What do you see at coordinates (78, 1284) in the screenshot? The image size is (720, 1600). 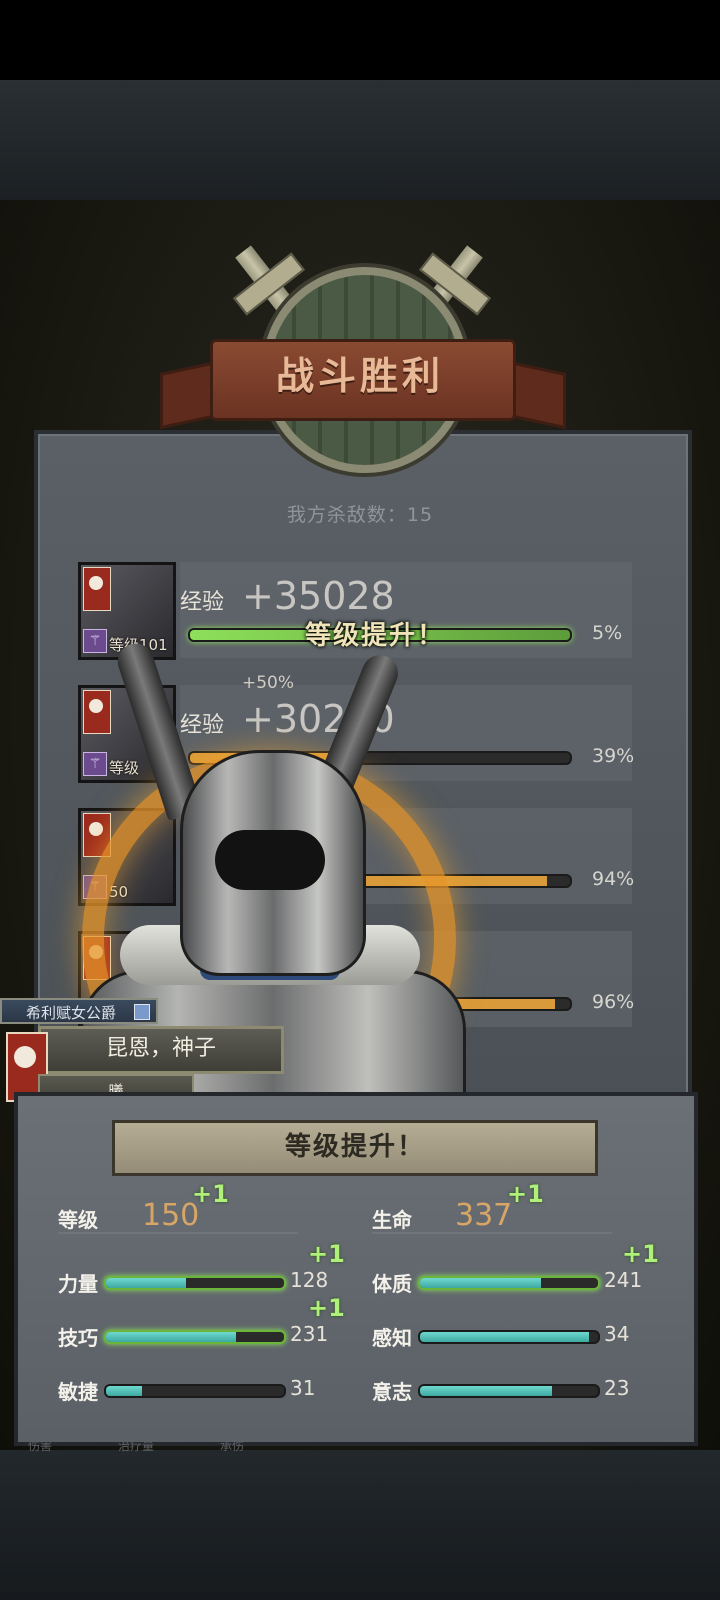 I see `stat-label: 力量` at bounding box center [78, 1284].